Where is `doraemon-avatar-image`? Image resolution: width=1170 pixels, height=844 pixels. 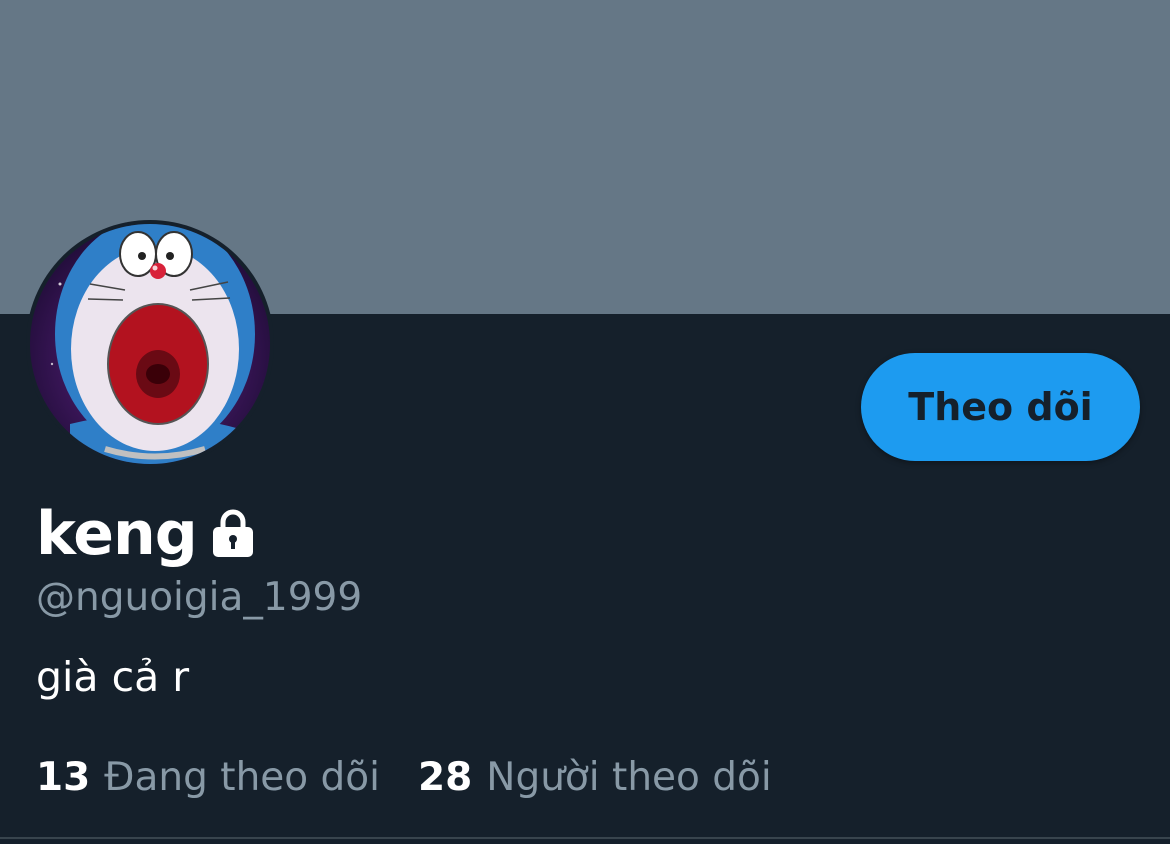
doraemon-avatar-image is located at coordinates (150, 344).